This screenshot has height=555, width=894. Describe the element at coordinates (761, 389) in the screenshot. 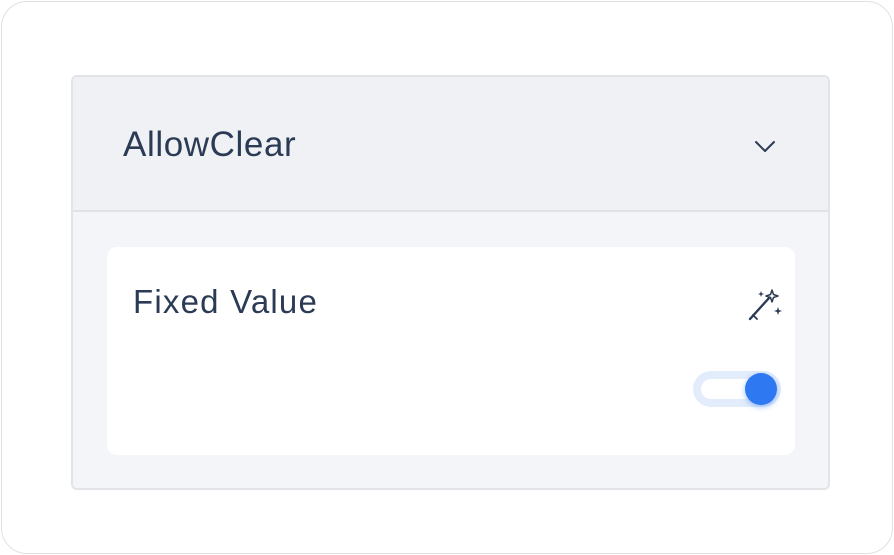

I see `toggle-knob` at that location.